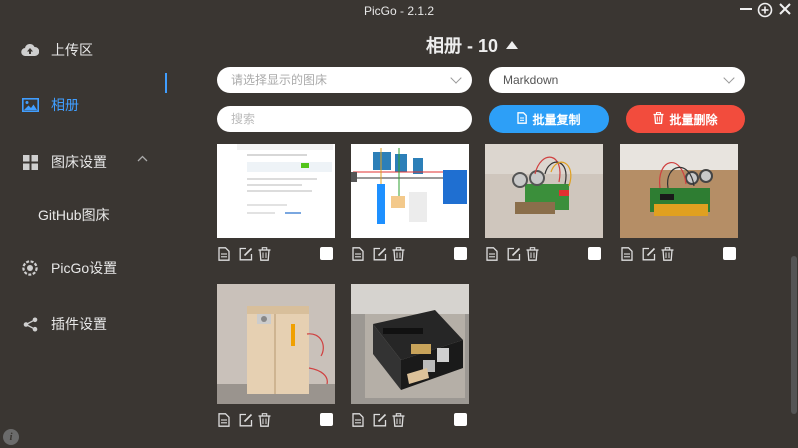 Image resolution: width=798 pixels, height=448 pixels. What do you see at coordinates (462, 46) in the screenshot?
I see `page-title-text: 相册 - 10` at bounding box center [462, 46].